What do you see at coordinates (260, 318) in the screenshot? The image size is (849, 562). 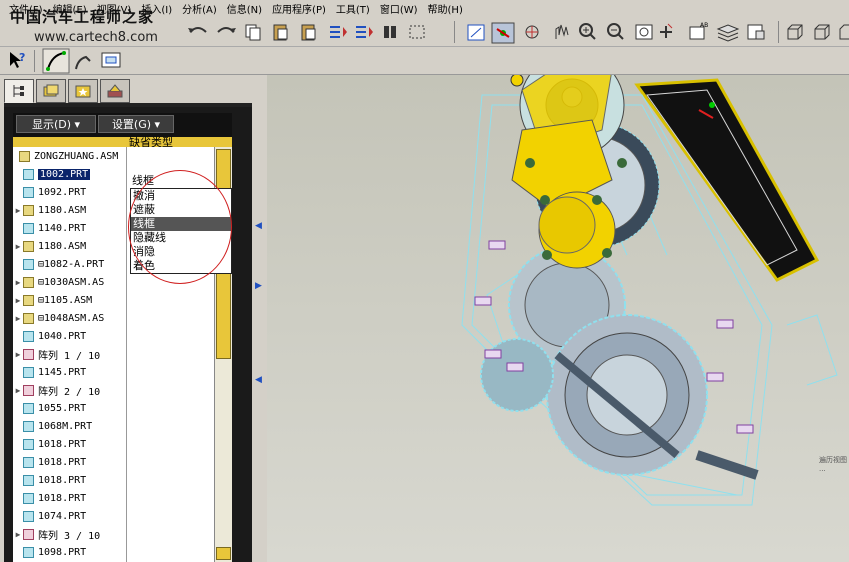 I see `panel-sash: ◀ ▶ ◀` at bounding box center [260, 318].